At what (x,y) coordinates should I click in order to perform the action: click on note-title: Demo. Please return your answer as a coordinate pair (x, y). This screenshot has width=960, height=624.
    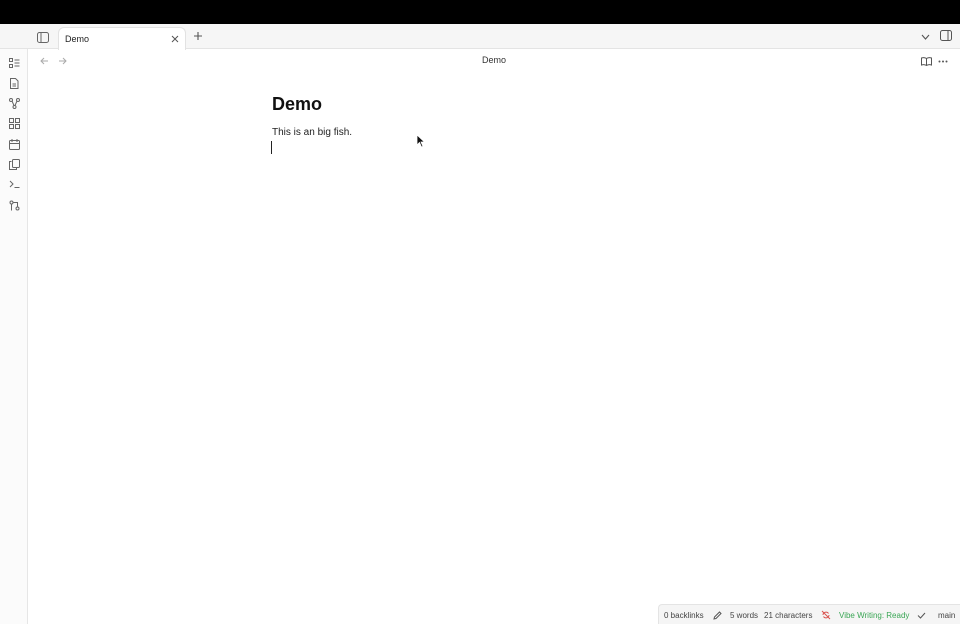
    Looking at the image, I should click on (297, 104).